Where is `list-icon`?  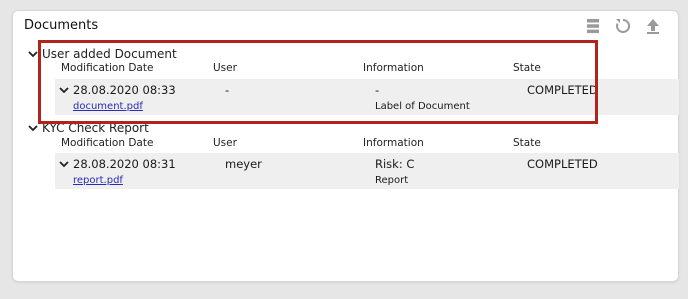 list-icon is located at coordinates (593, 26).